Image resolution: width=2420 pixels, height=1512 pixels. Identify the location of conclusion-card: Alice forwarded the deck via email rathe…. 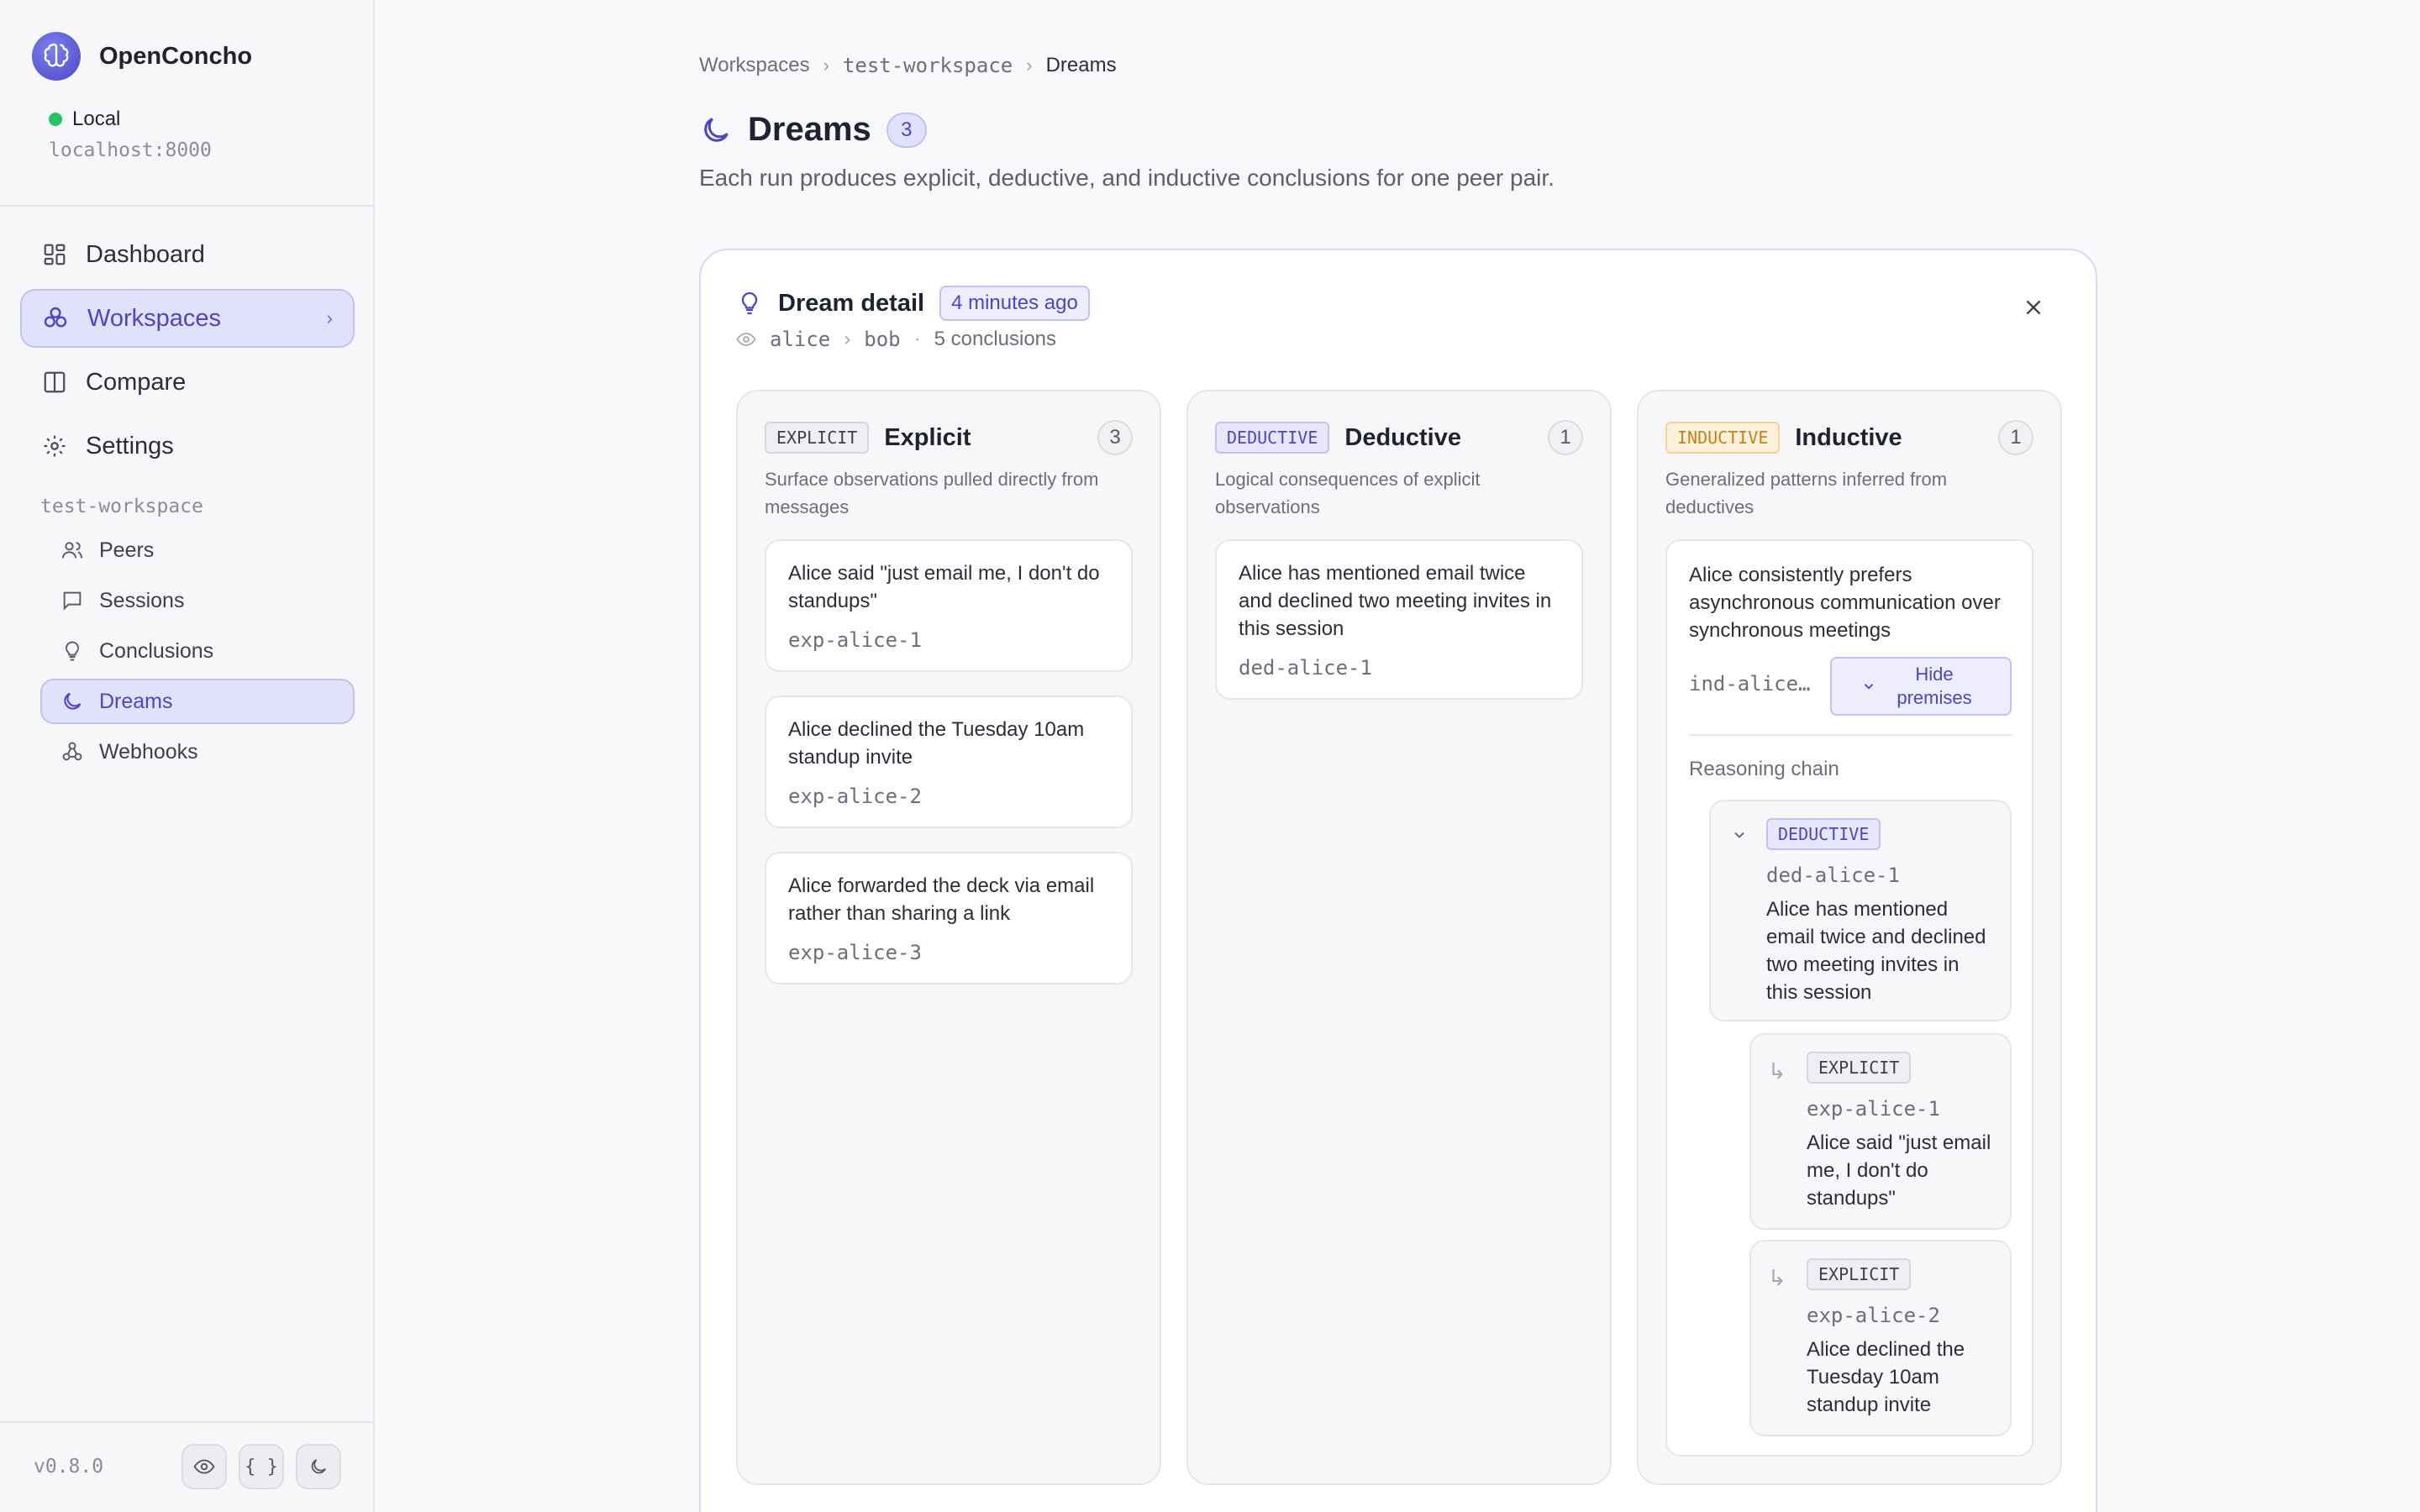
(949, 918).